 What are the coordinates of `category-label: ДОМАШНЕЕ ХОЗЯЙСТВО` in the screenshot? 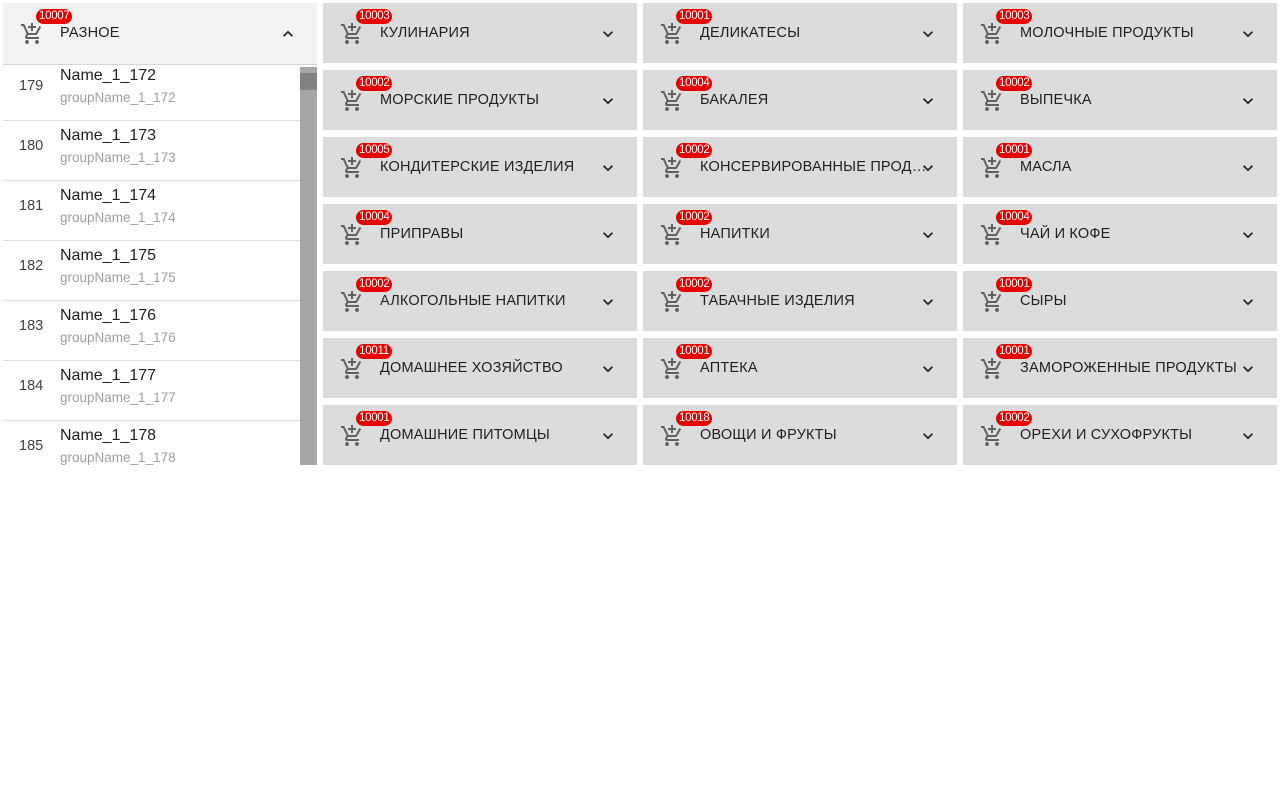 It's located at (471, 368).